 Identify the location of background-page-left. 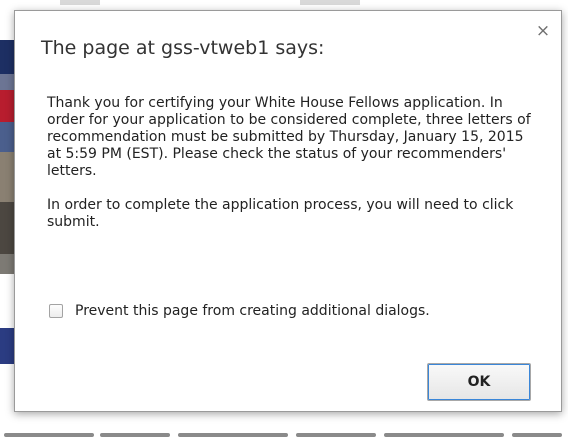
(7, 221).